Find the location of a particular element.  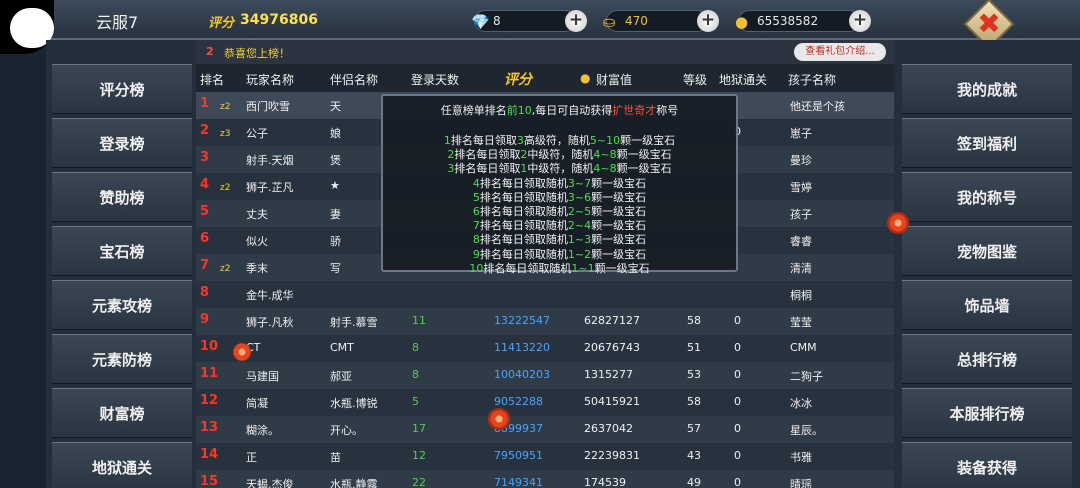

popup-text-segment: 9 is located at coordinates (476, 254).